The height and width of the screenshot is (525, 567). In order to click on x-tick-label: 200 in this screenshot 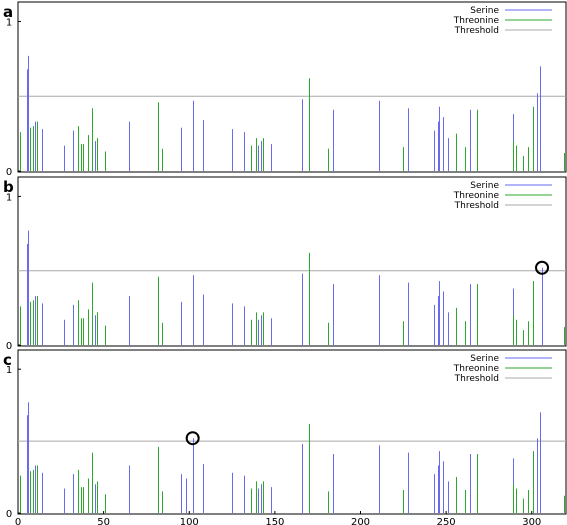, I will do `click(360, 521)`.